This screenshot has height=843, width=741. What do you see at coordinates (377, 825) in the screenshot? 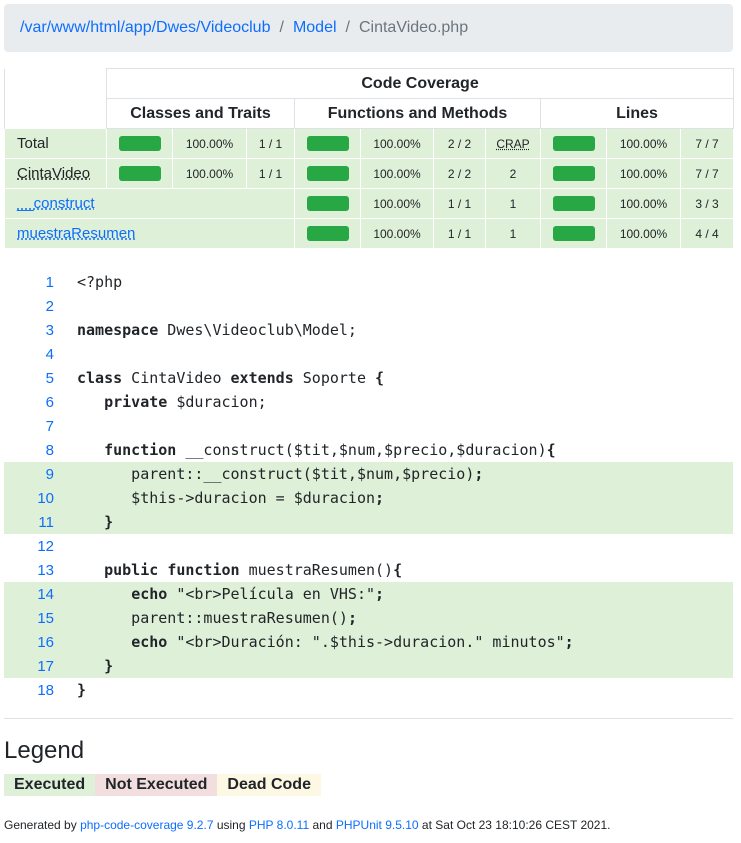
I see `footer-phpunit-link: PHPUnit 9.5.10` at bounding box center [377, 825].